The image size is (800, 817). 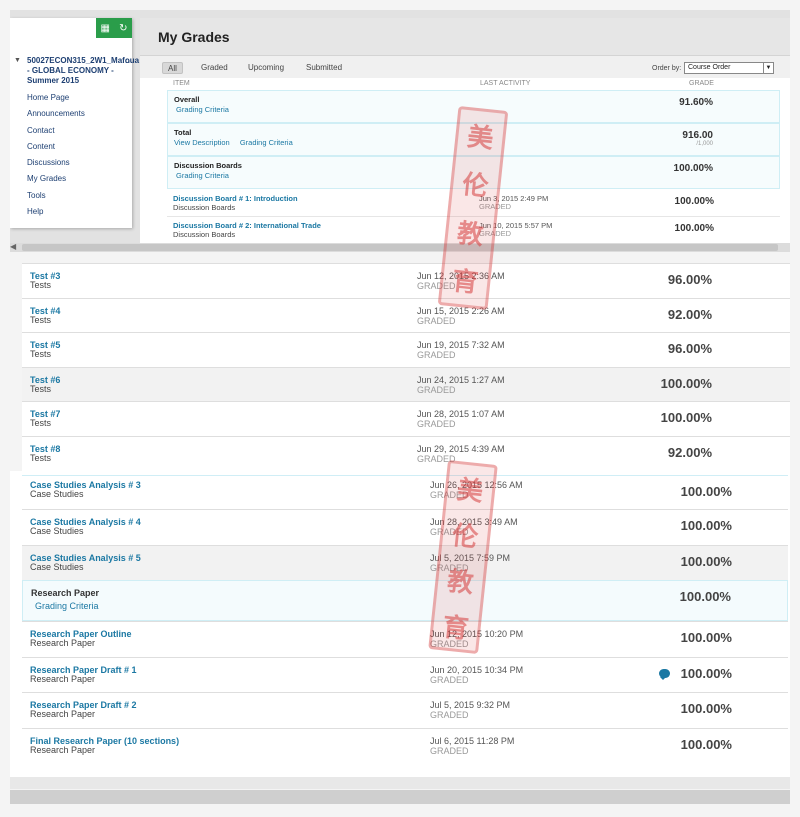 What do you see at coordinates (17, 61) in the screenshot?
I see `collapse-triangle-icon: ▼` at bounding box center [17, 61].